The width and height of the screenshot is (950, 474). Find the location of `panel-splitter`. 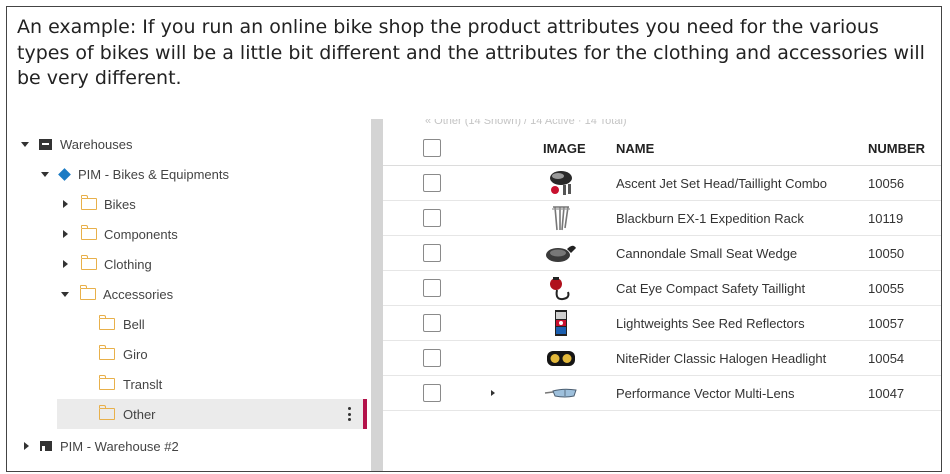

panel-splitter is located at coordinates (377, 295).